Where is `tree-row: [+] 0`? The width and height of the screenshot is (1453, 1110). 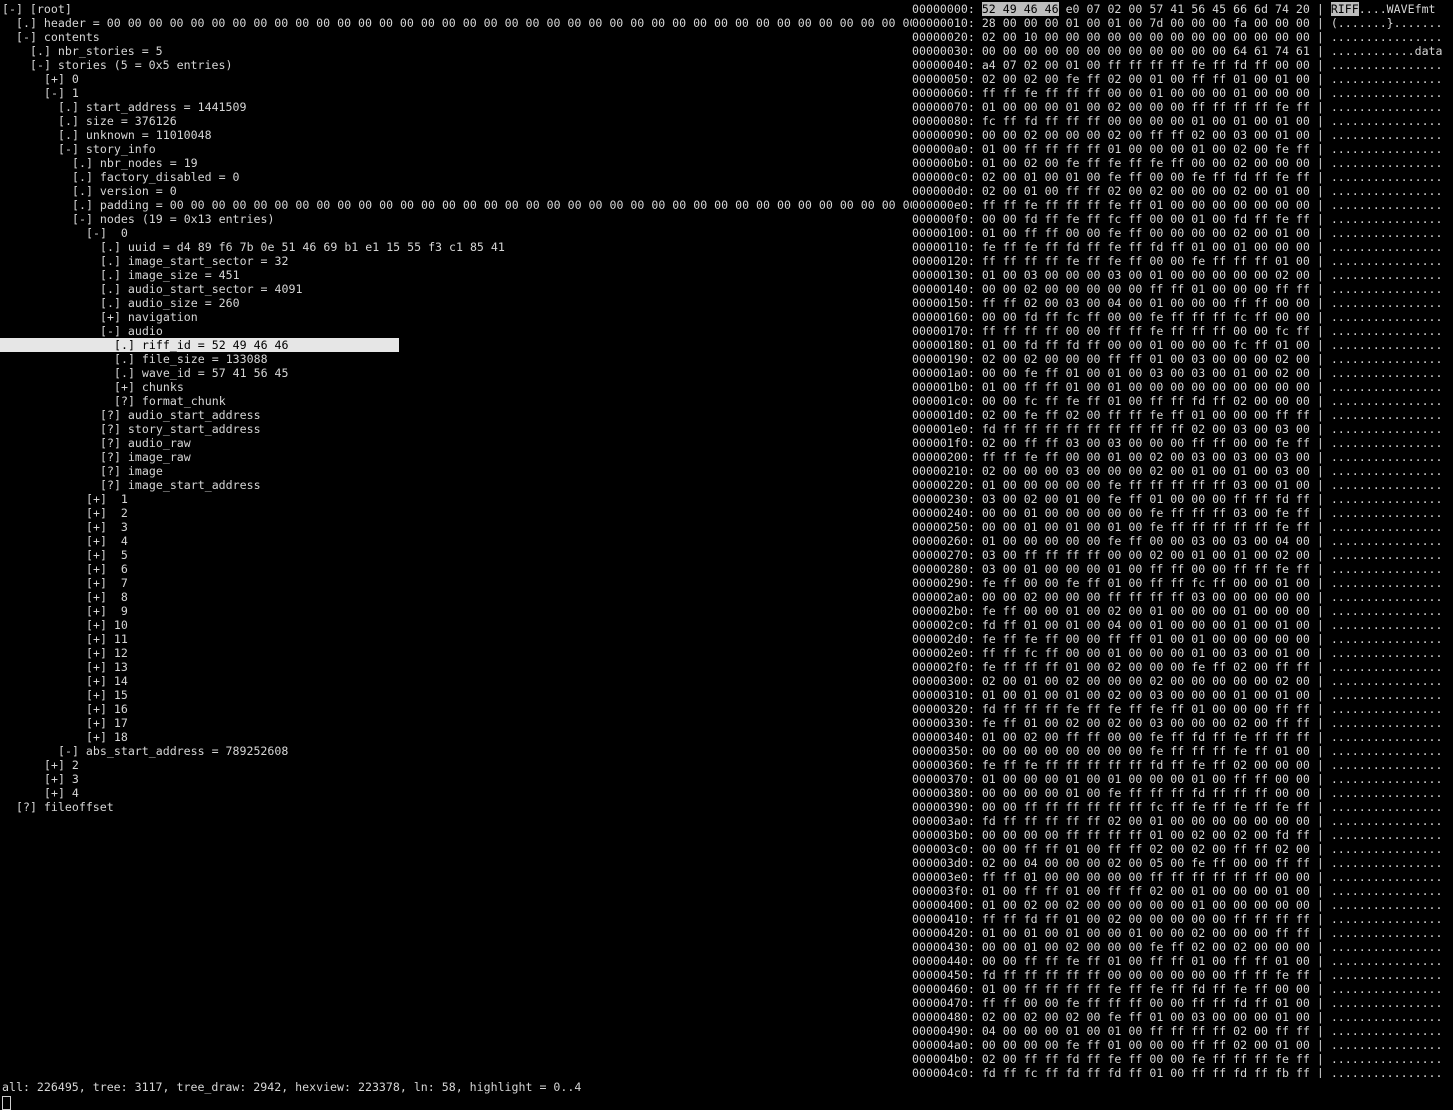 tree-row: [+] 0 is located at coordinates (456, 79).